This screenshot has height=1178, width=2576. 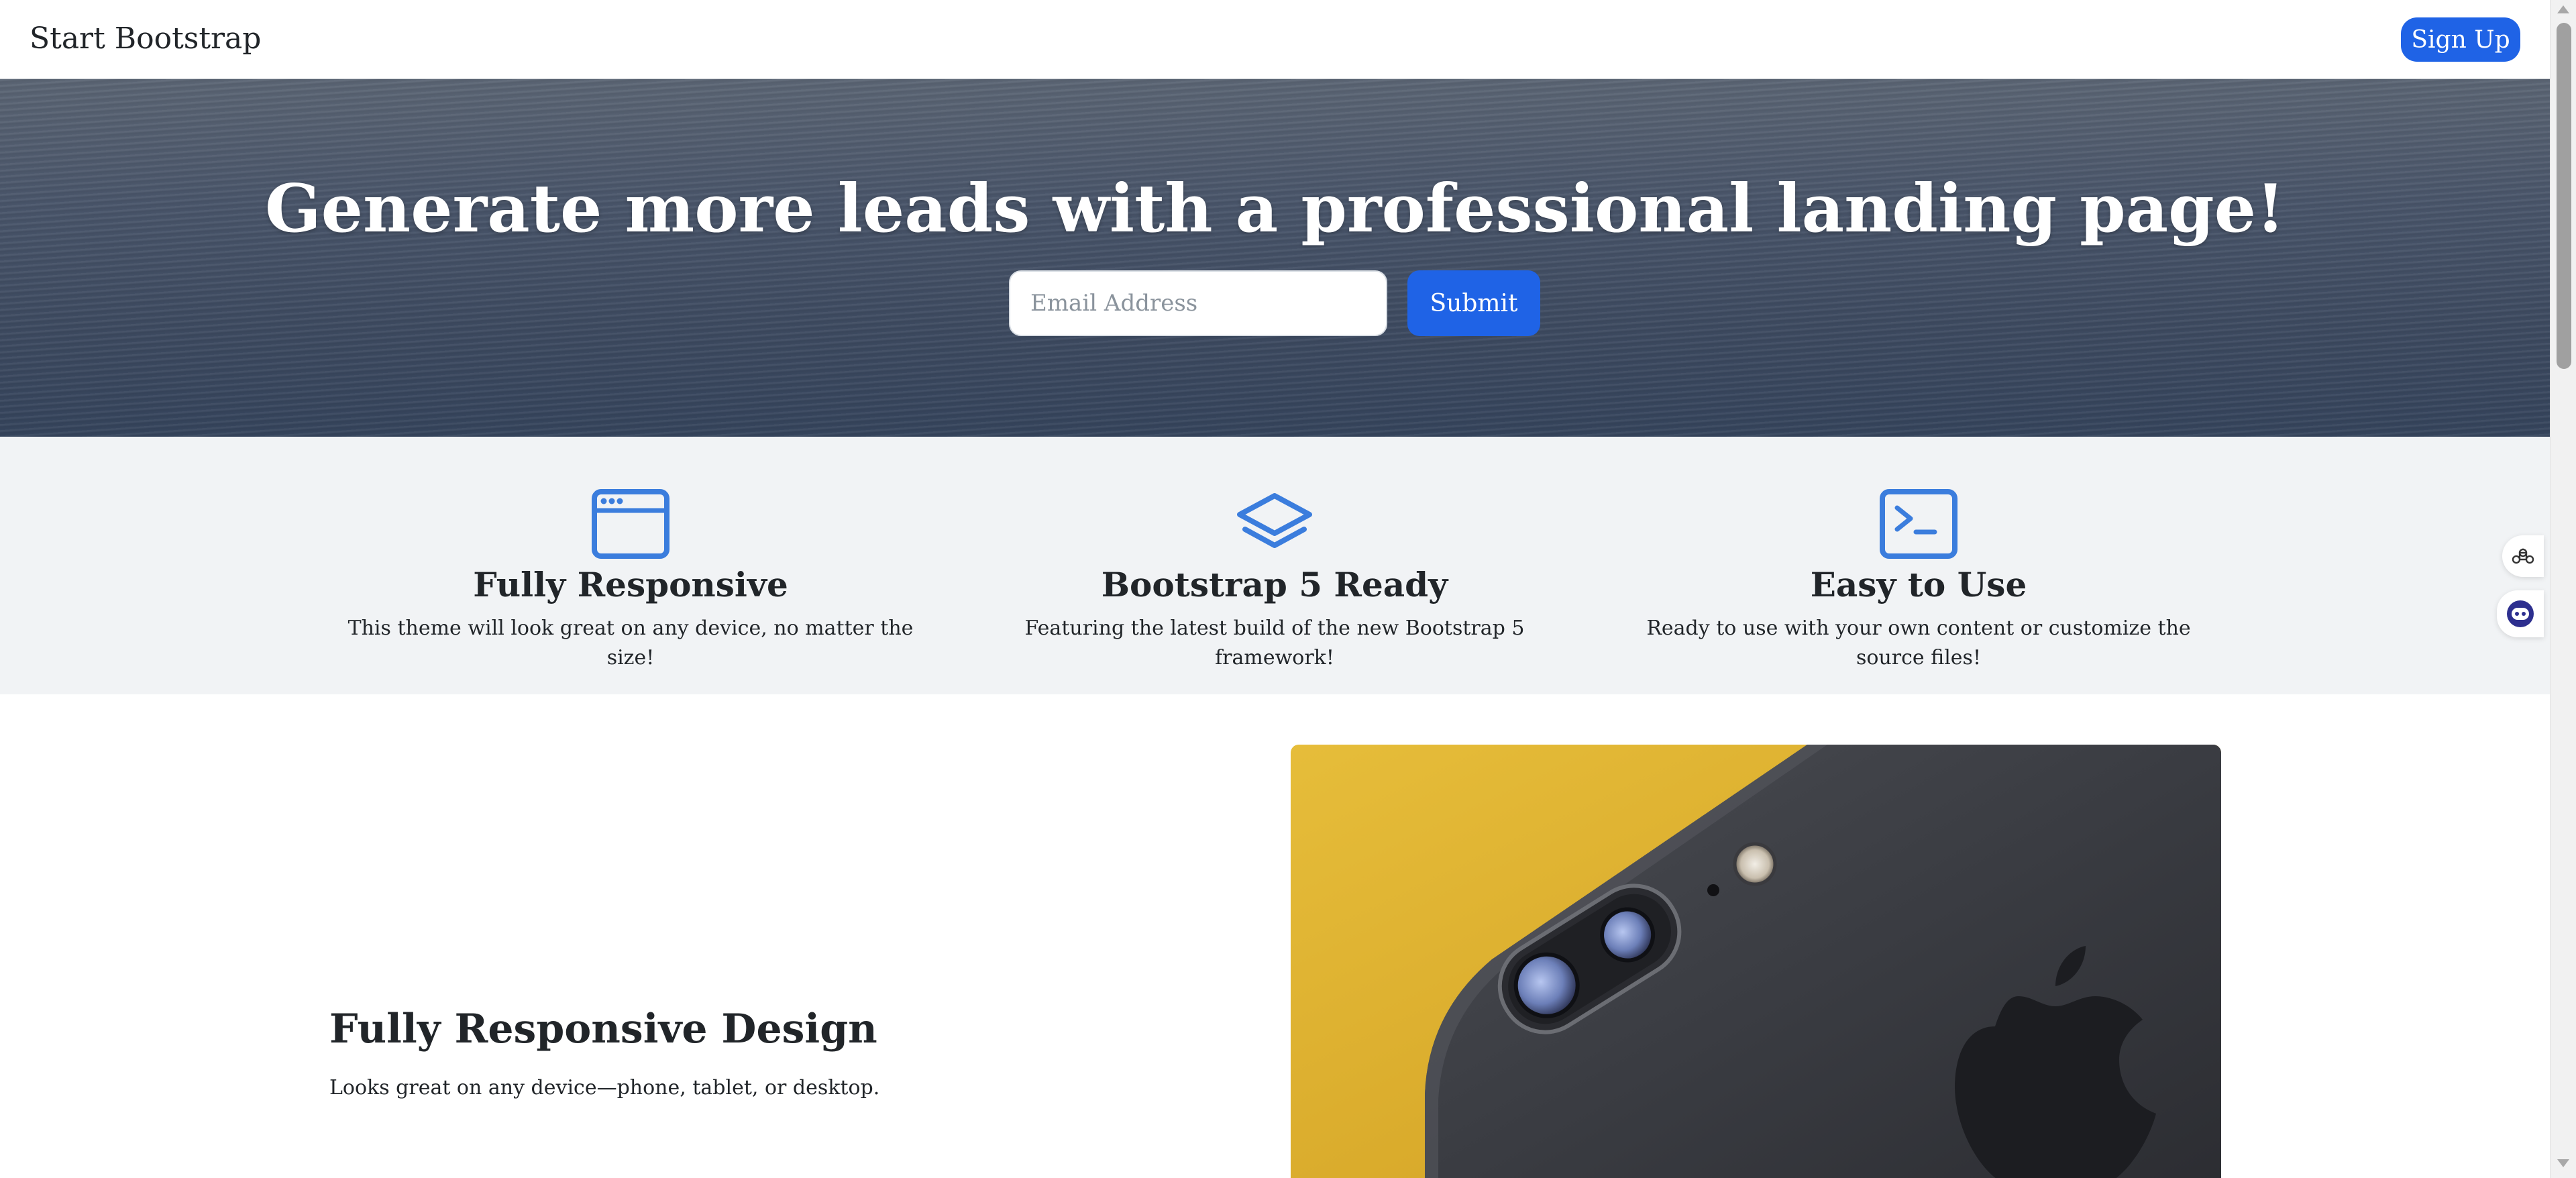 What do you see at coordinates (145, 39) in the screenshot?
I see `brand-link: Start Bootstrap` at bounding box center [145, 39].